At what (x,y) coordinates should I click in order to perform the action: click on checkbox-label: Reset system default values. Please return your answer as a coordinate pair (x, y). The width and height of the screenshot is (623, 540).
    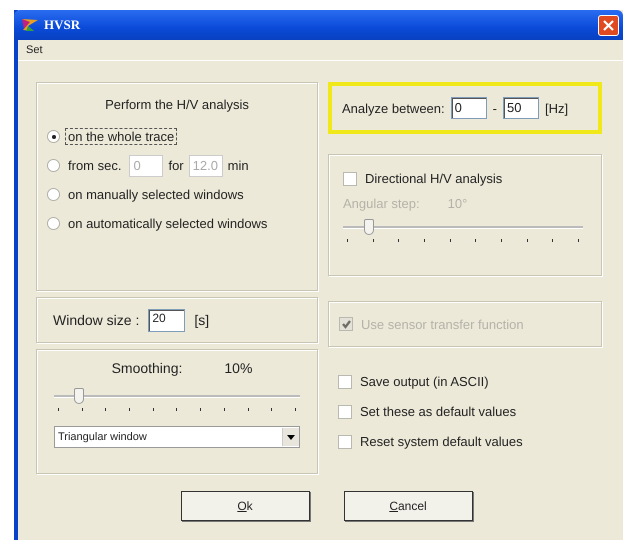
    Looking at the image, I should click on (441, 441).